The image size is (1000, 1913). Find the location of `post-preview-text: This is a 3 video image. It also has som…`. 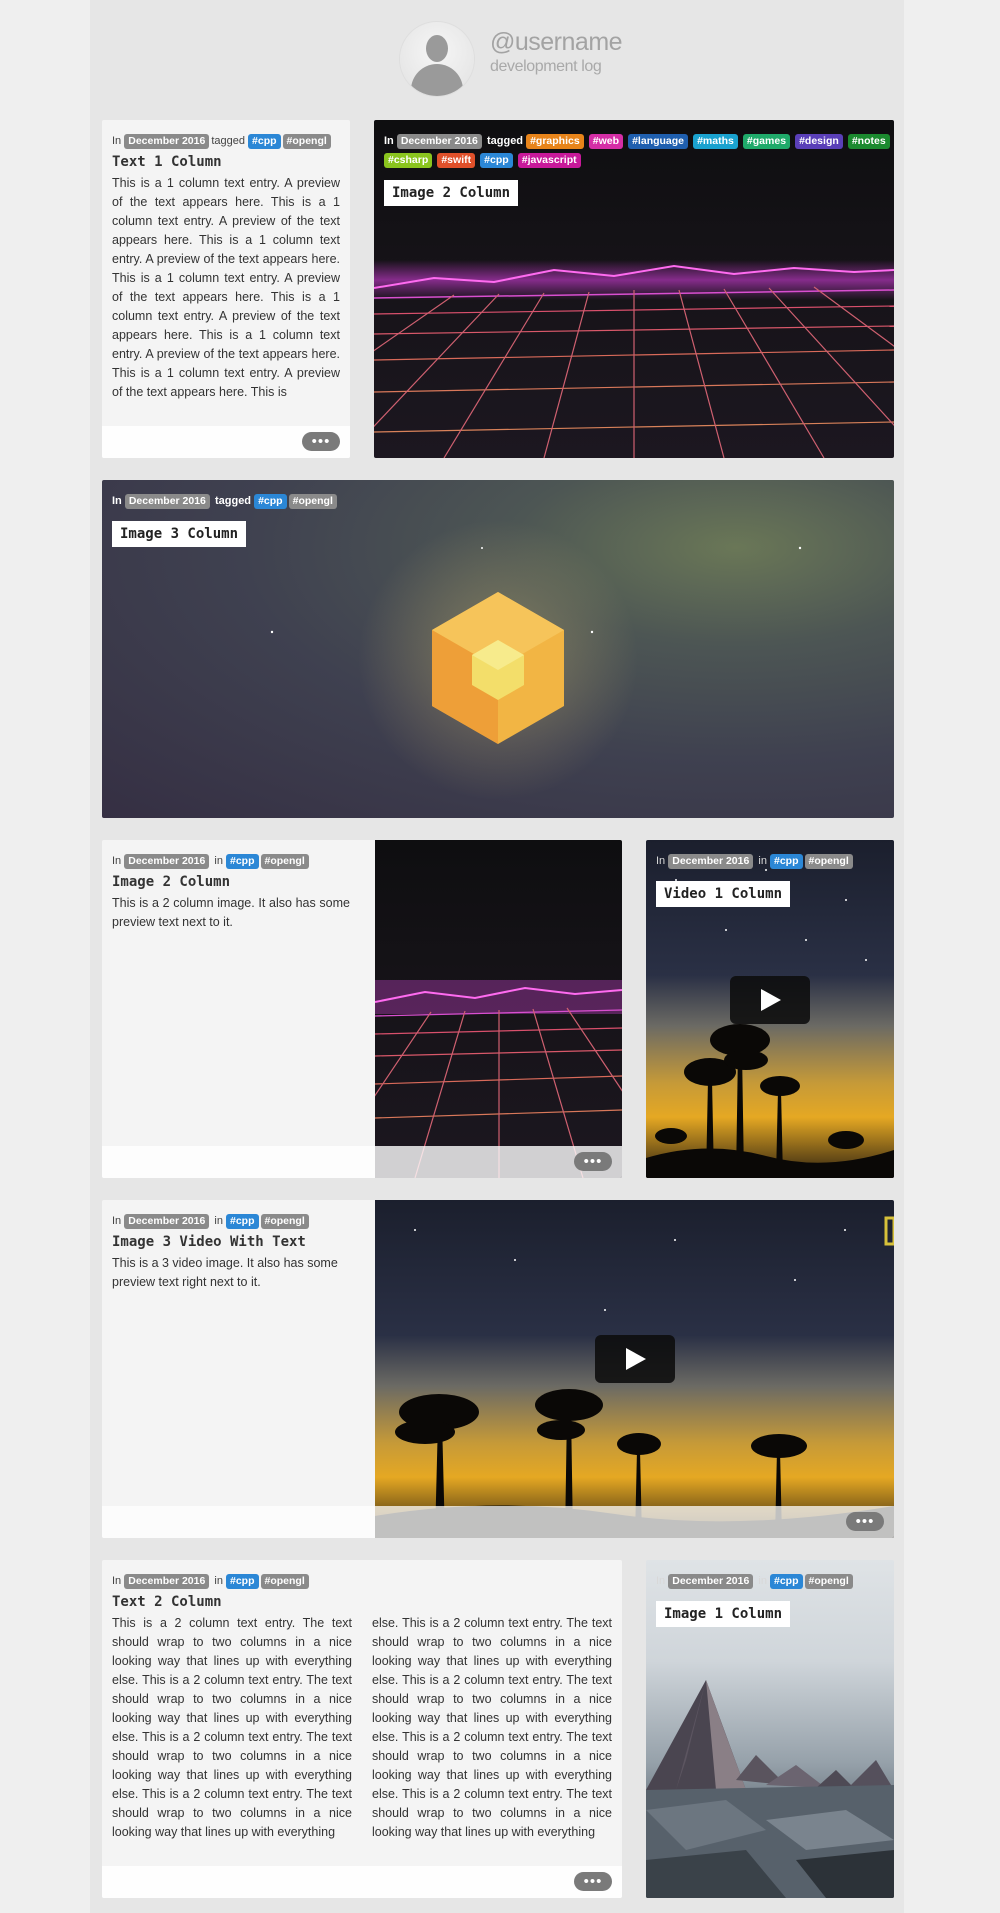

post-preview-text: This is a 3 video image. It also has som… is located at coordinates (225, 1272).